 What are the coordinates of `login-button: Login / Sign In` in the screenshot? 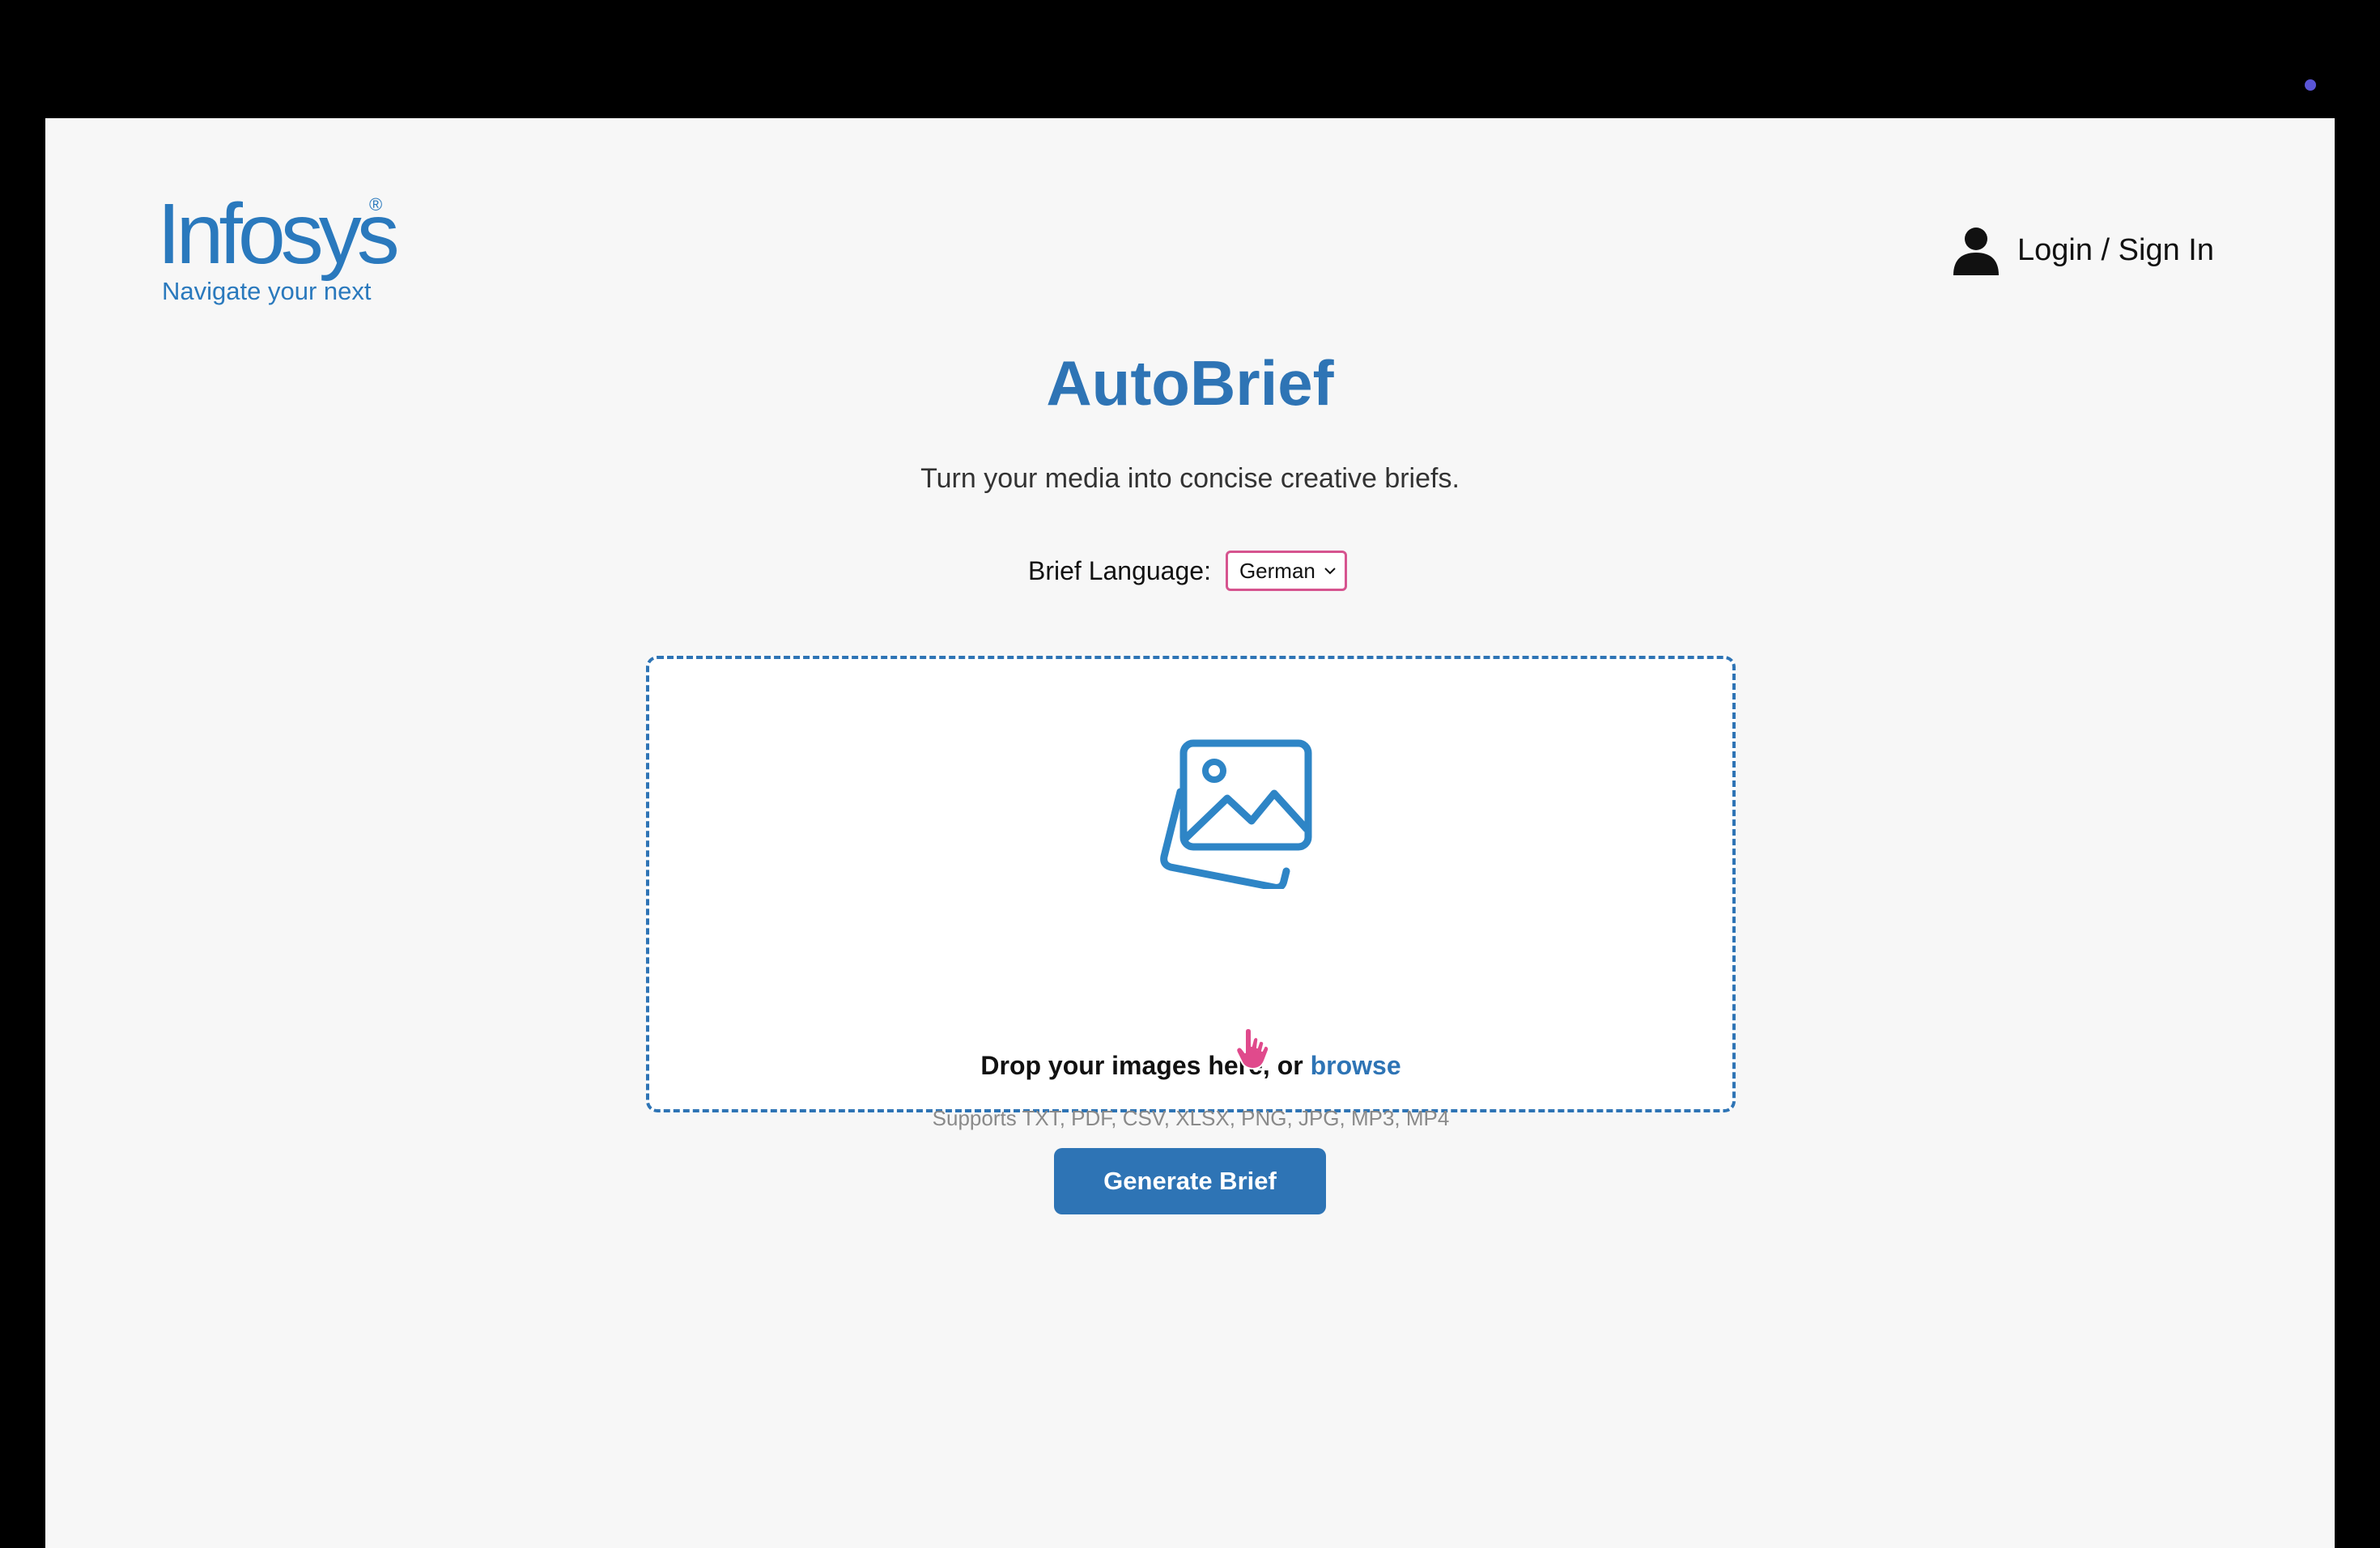 It's located at (2082, 251).